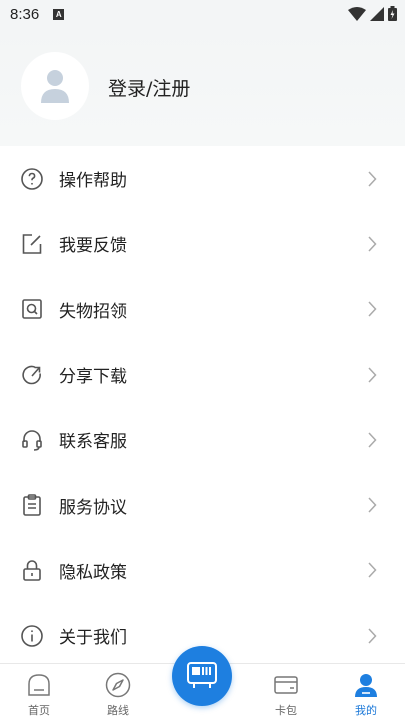 The width and height of the screenshot is (405, 721). I want to click on login-register-link: 登录/注册, so click(149, 87).